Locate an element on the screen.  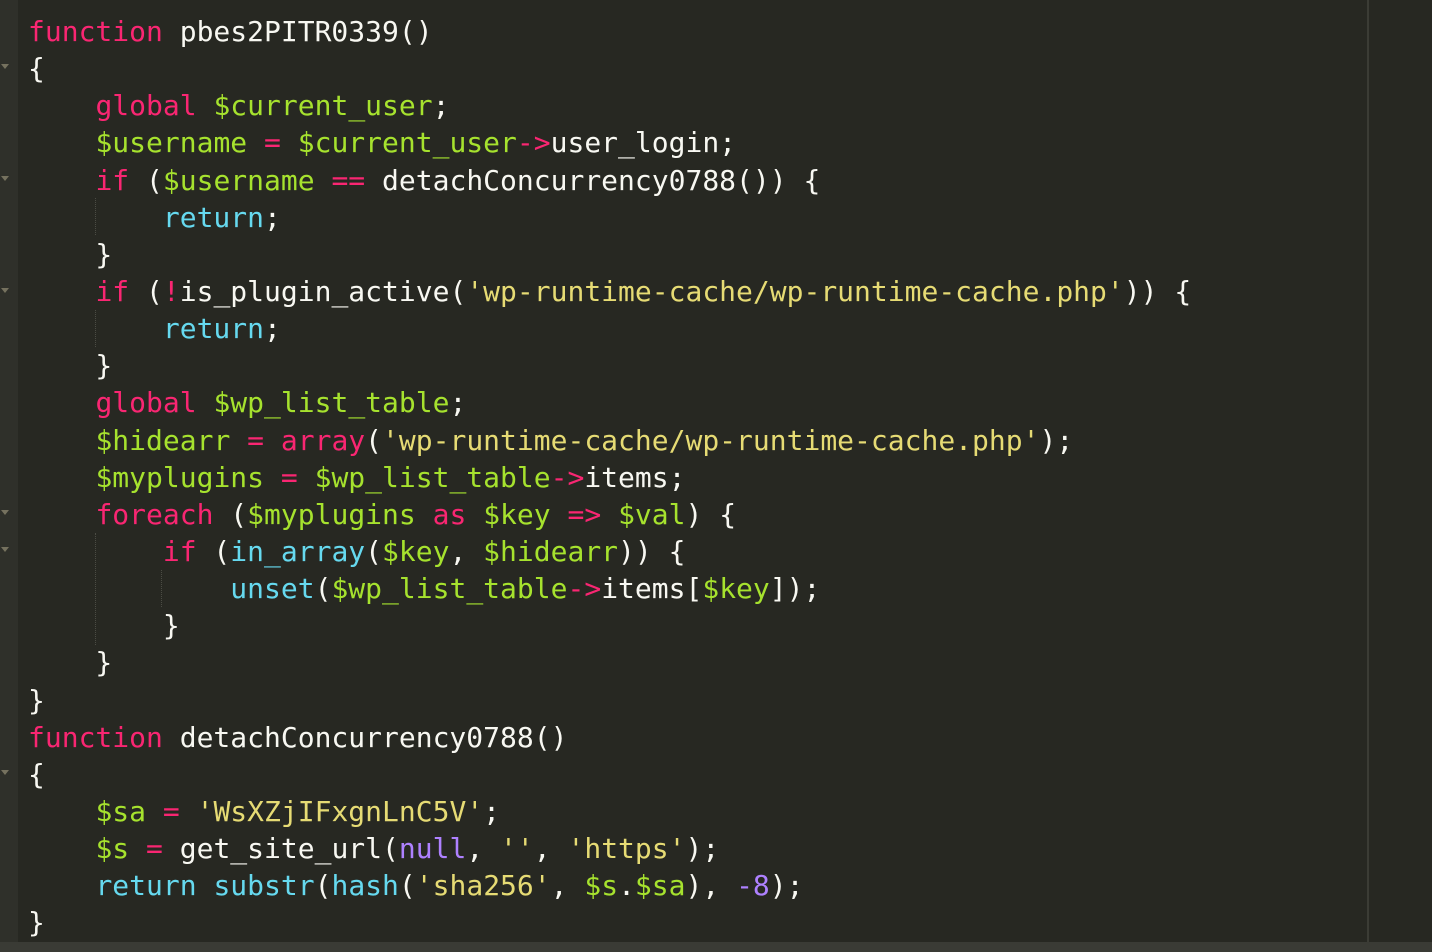
code-line: function detachConcurrency0788() is located at coordinates (609, 737).